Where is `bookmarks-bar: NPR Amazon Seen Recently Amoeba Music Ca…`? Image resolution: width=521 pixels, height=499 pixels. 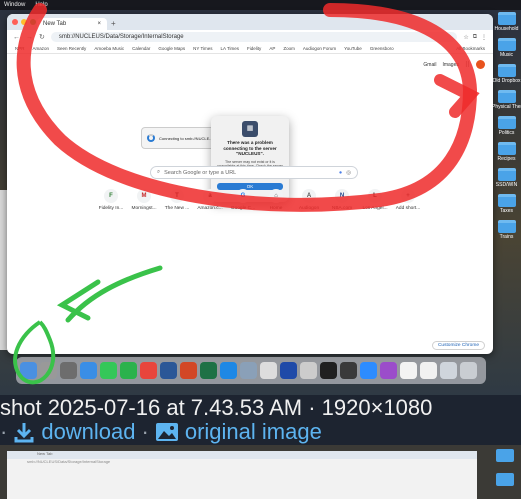 bookmarks-bar: NPR Amazon Seen Recently Amoeba Music Ca… is located at coordinates (250, 49).